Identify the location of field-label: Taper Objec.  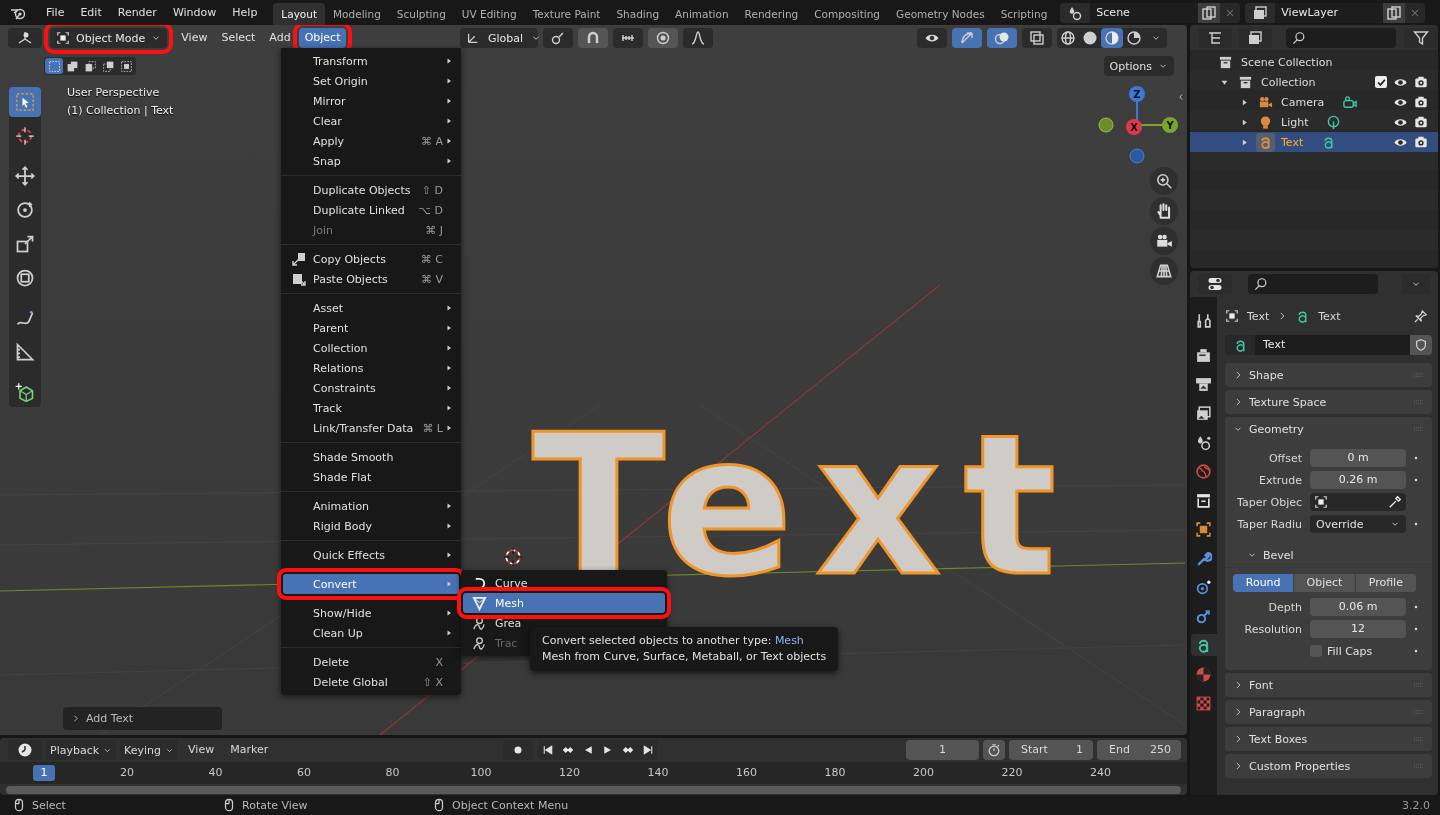
(1269, 502).